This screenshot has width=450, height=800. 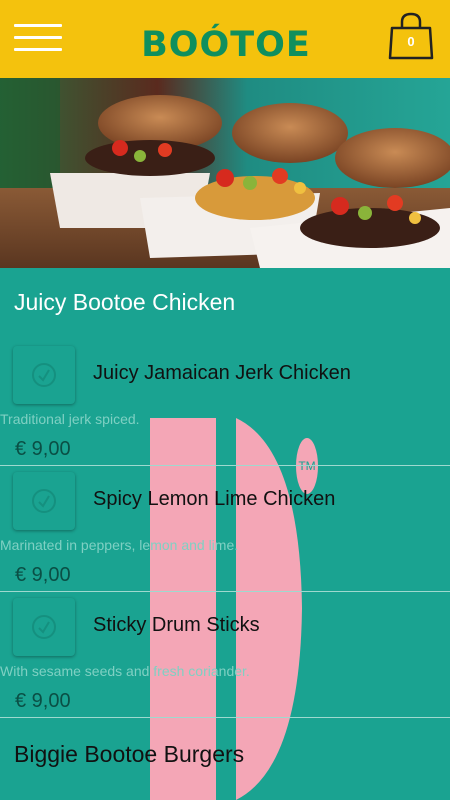 I want to click on item-description: Traditional jerk spiced., so click(x=70, y=419).